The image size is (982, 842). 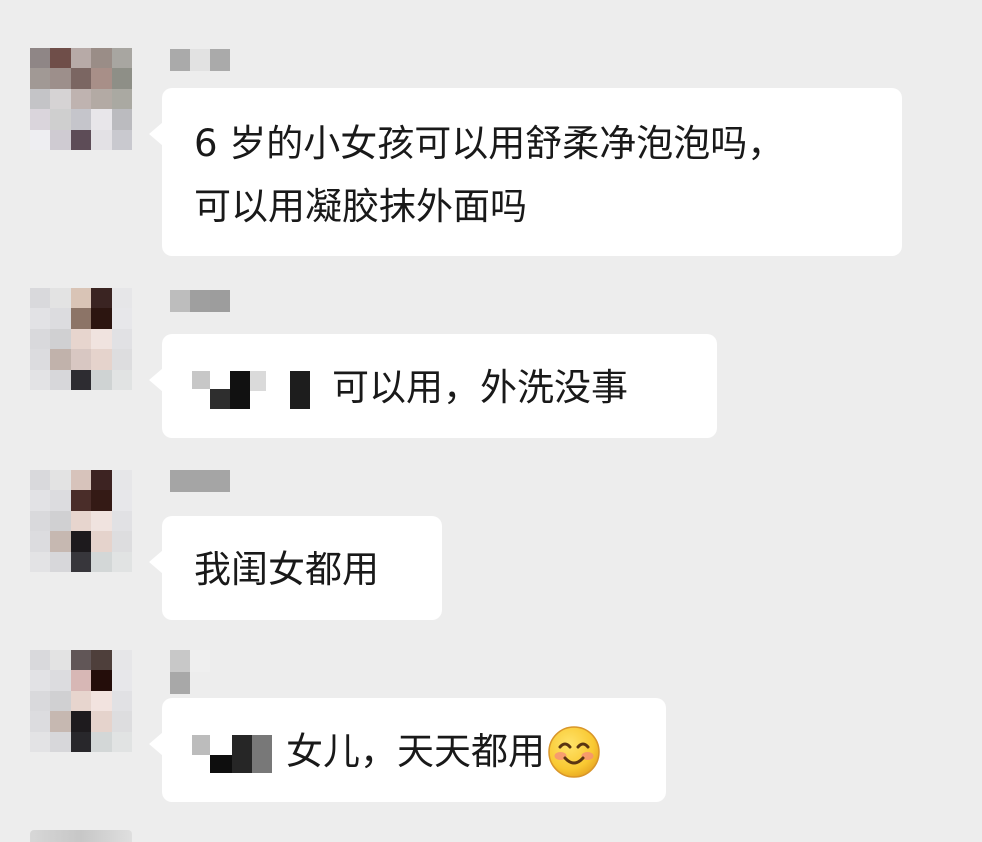 What do you see at coordinates (360, 206) in the screenshot?
I see `message-text-line: 可以用凝胶抹外面吗` at bounding box center [360, 206].